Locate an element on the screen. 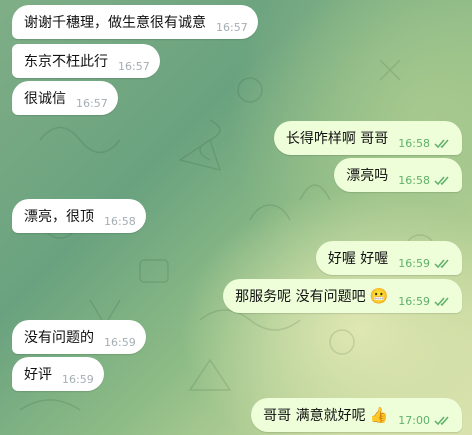  incoming-message: 没有问题的 16:59 is located at coordinates (79, 337).